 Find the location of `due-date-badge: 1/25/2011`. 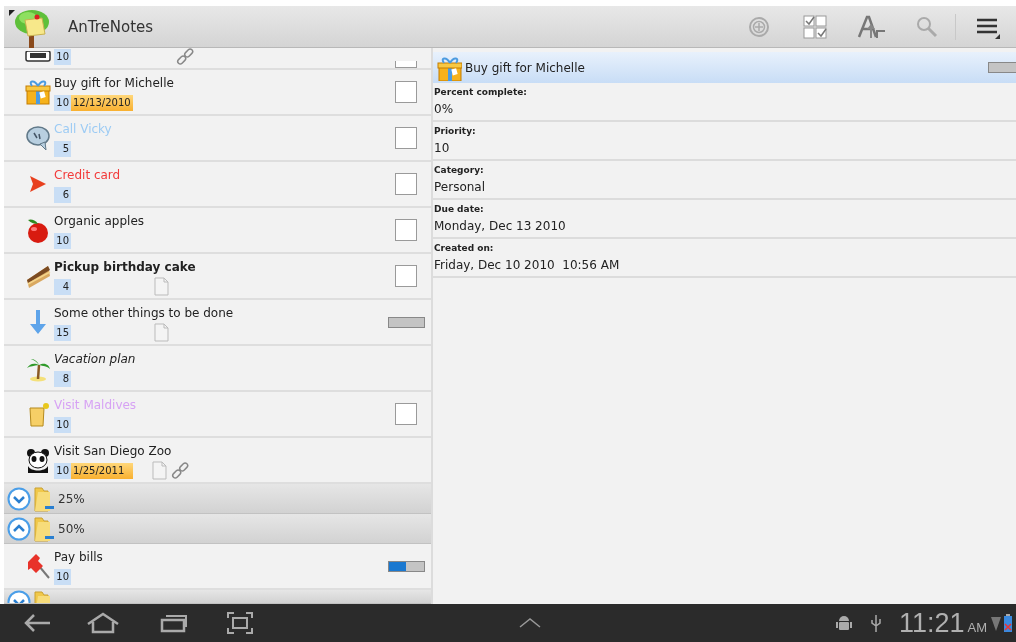

due-date-badge: 1/25/2011 is located at coordinates (102, 470).